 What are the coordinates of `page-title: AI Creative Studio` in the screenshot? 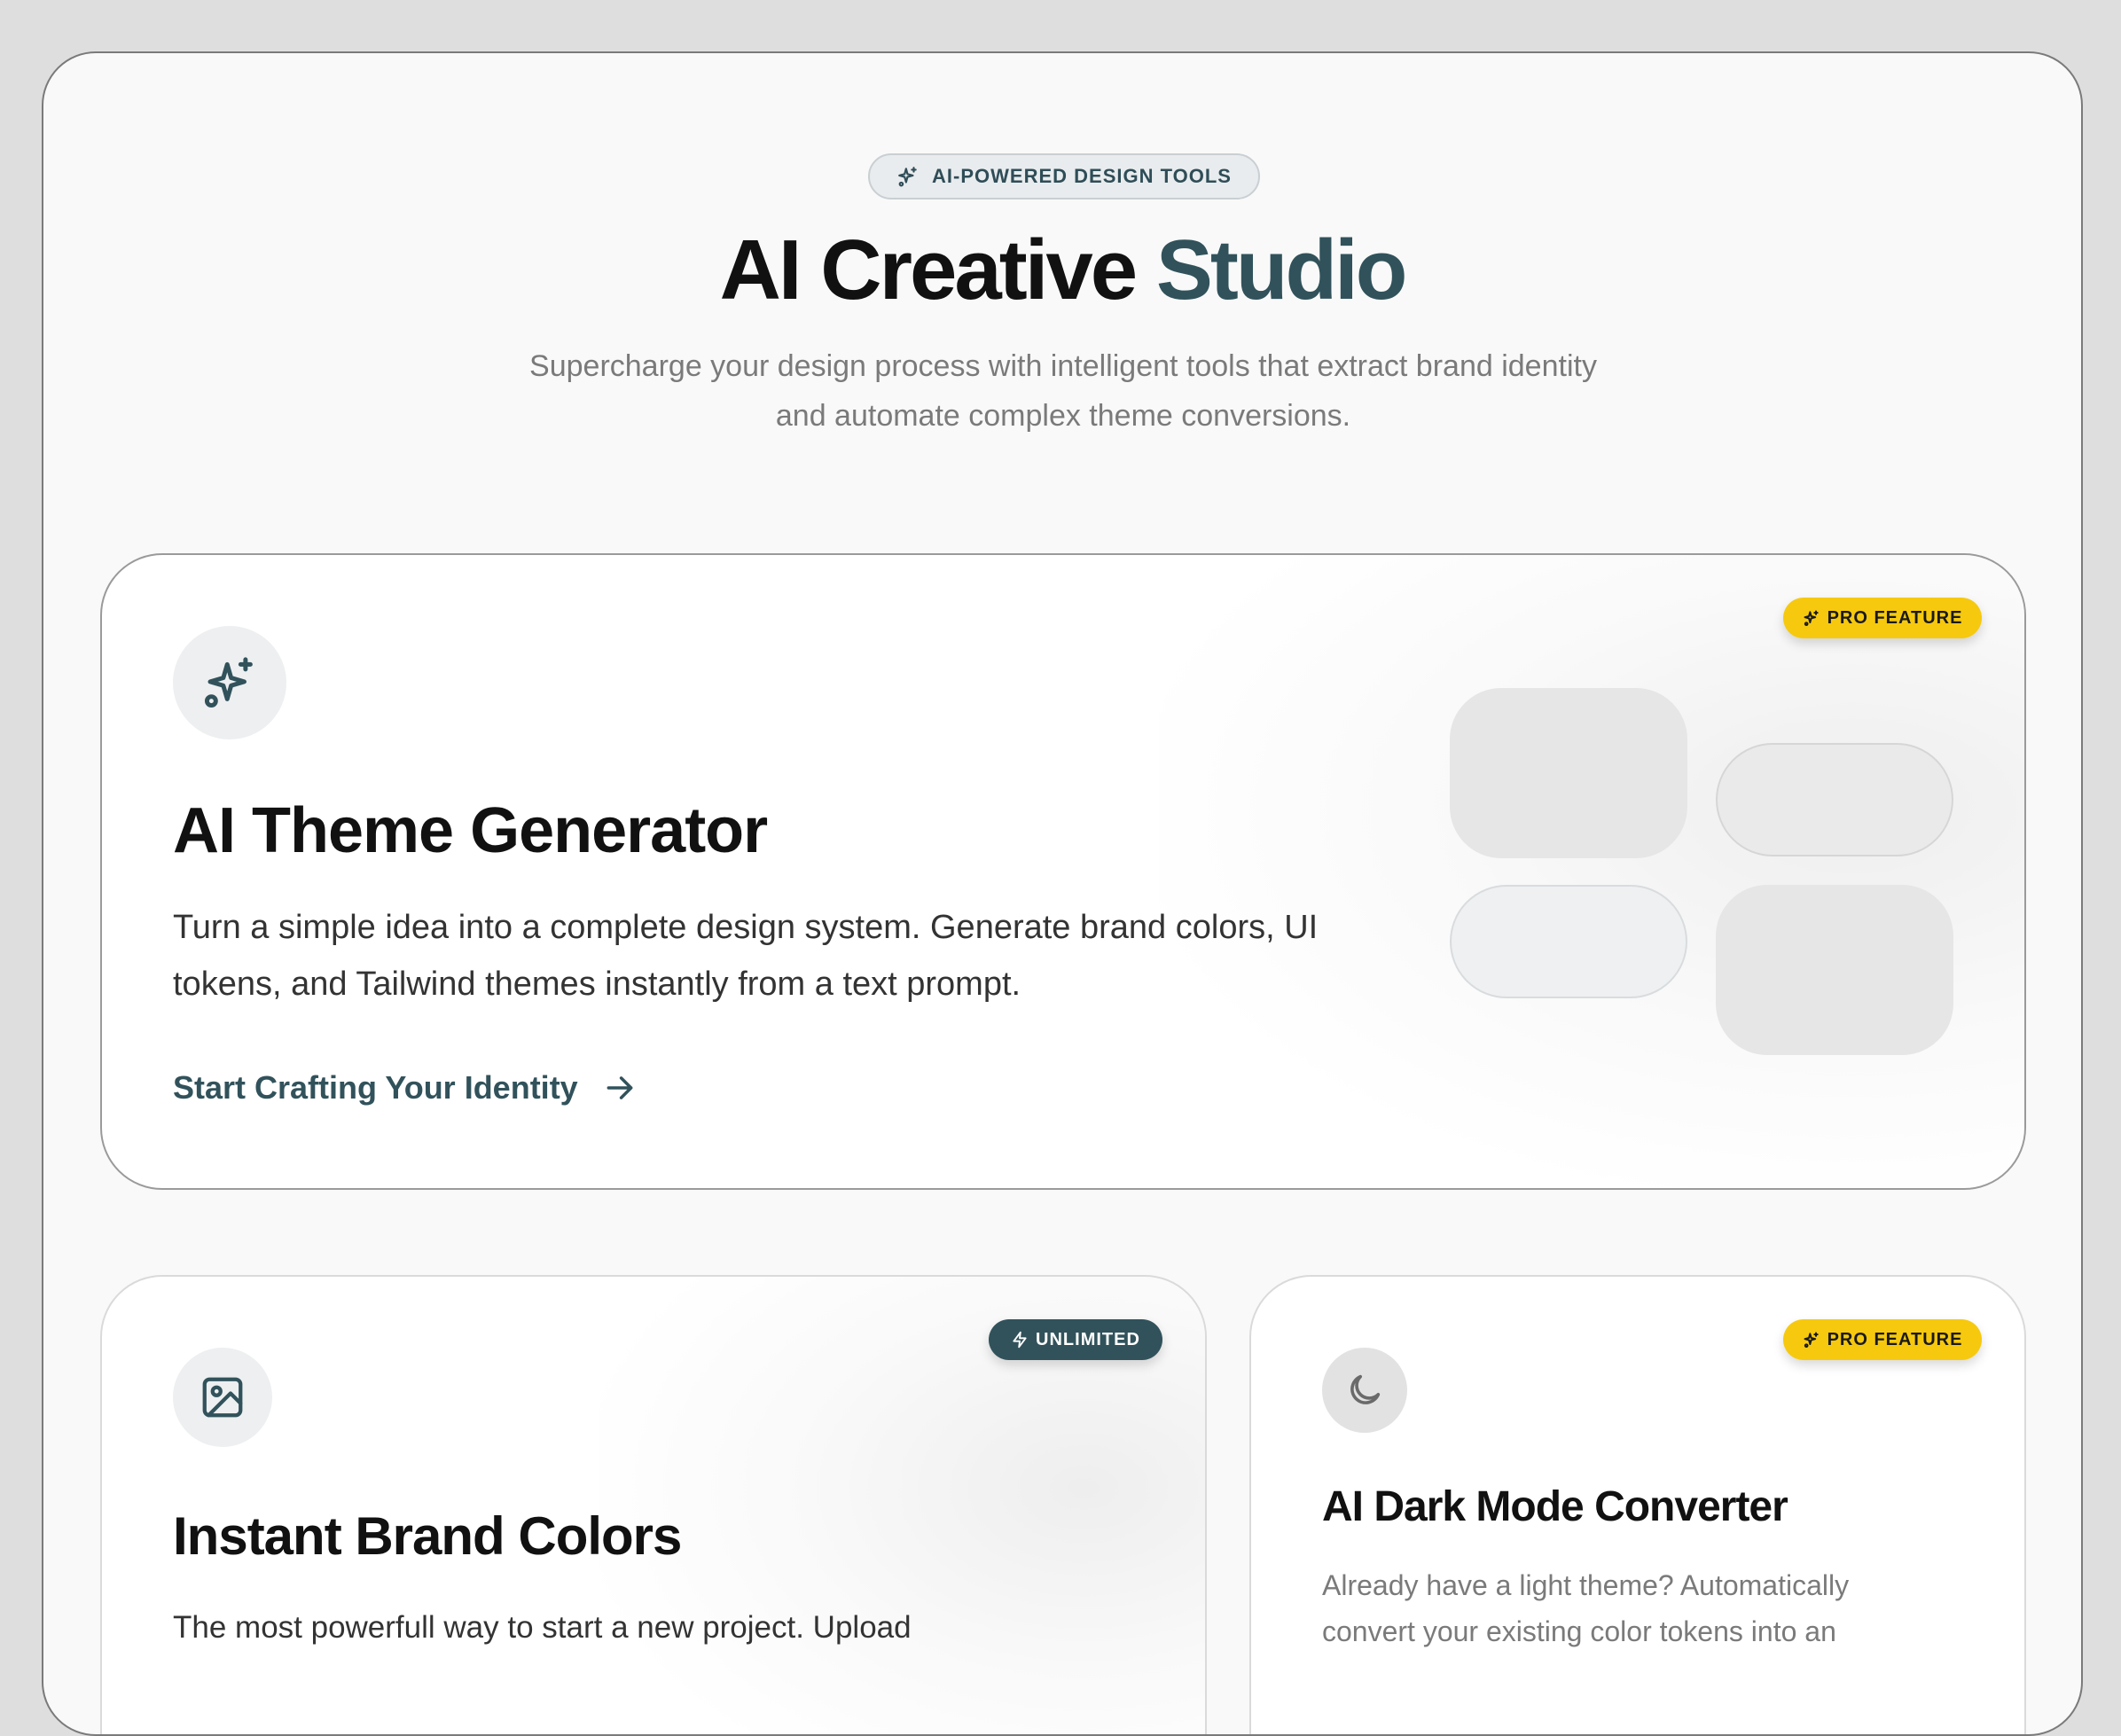 It's located at (1062, 270).